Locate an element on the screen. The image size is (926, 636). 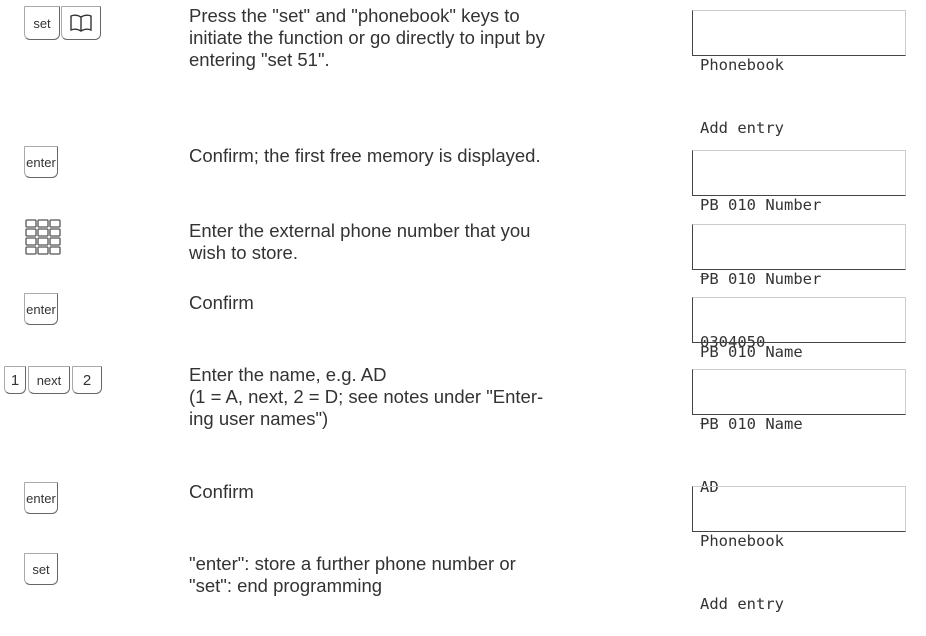
phonebook-key is located at coordinates (81, 23).